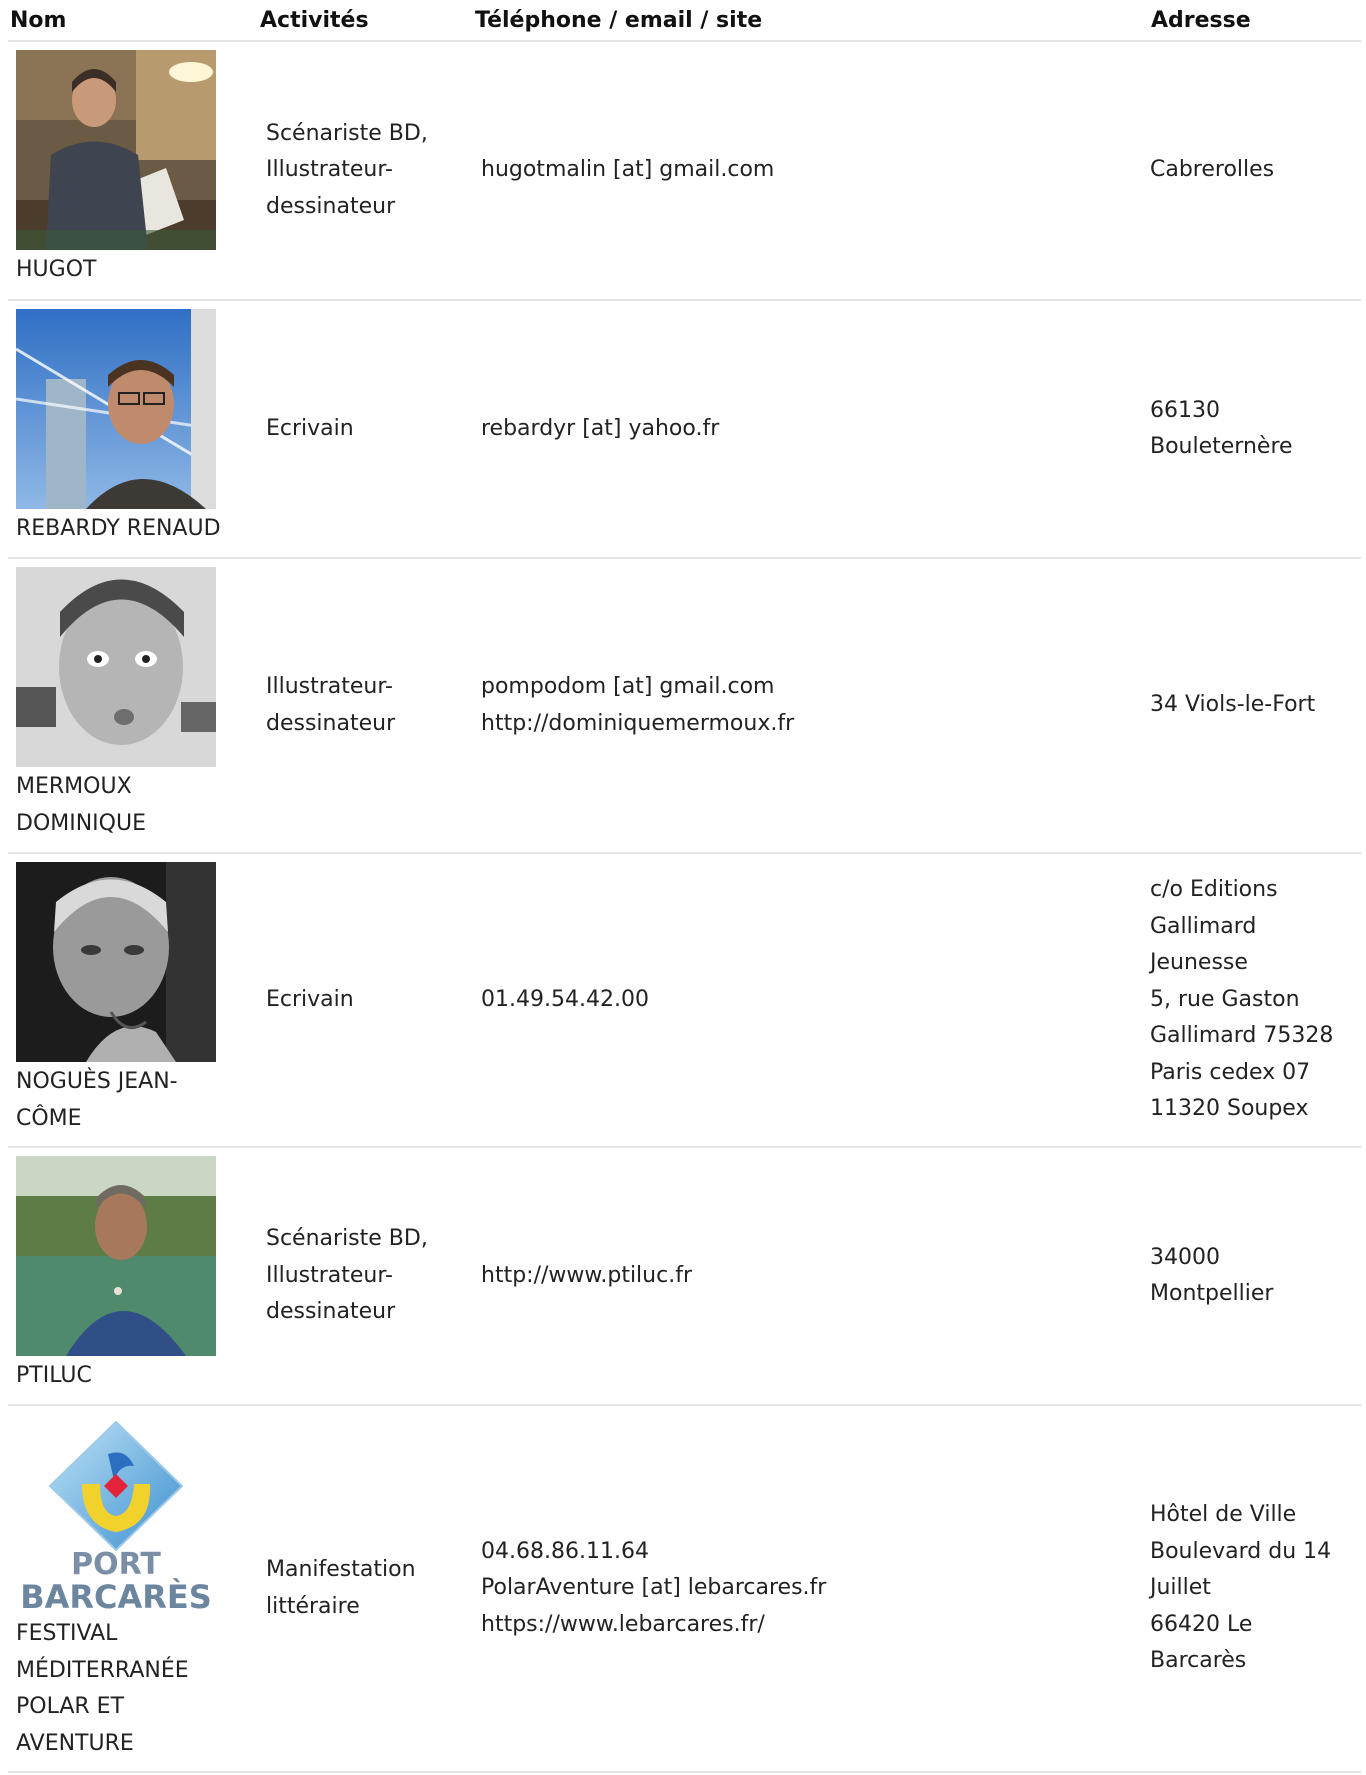 The image size is (1366, 1775). What do you see at coordinates (807, 429) in the screenshot?
I see `contact-cell: rebardyr [at] yahoo.fr` at bounding box center [807, 429].